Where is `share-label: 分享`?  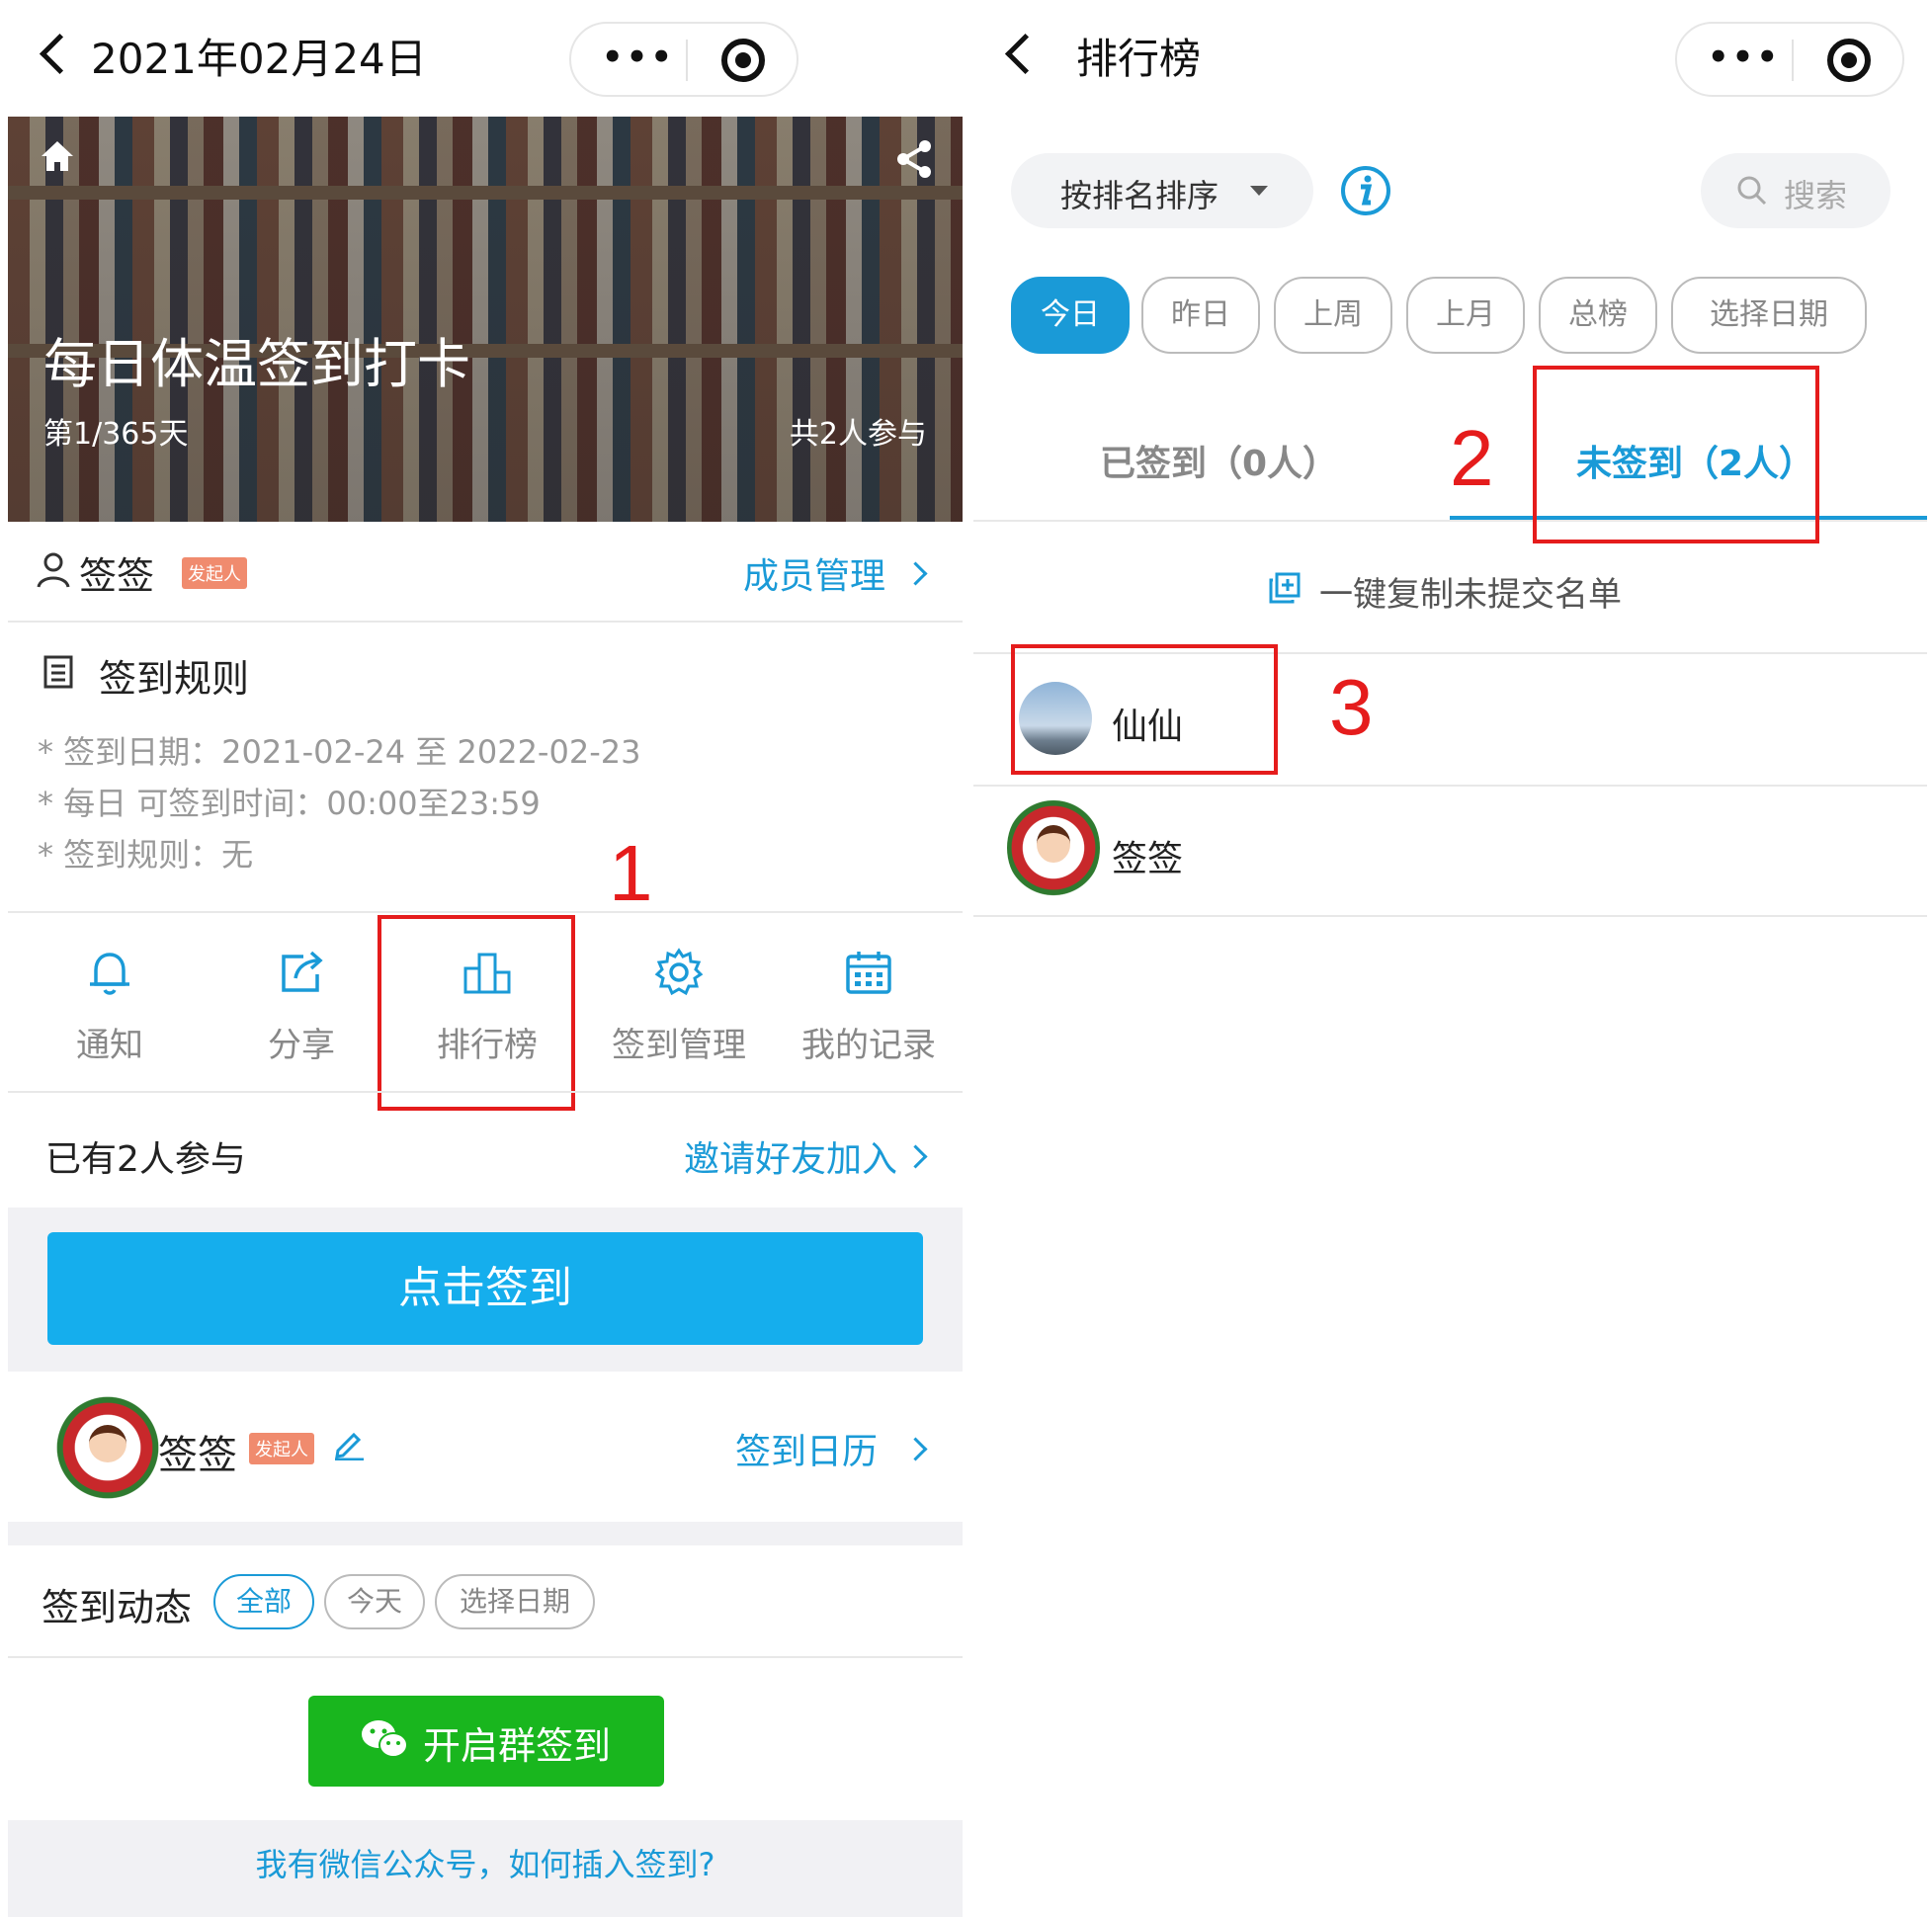
share-label: 分享 is located at coordinates (301, 1045).